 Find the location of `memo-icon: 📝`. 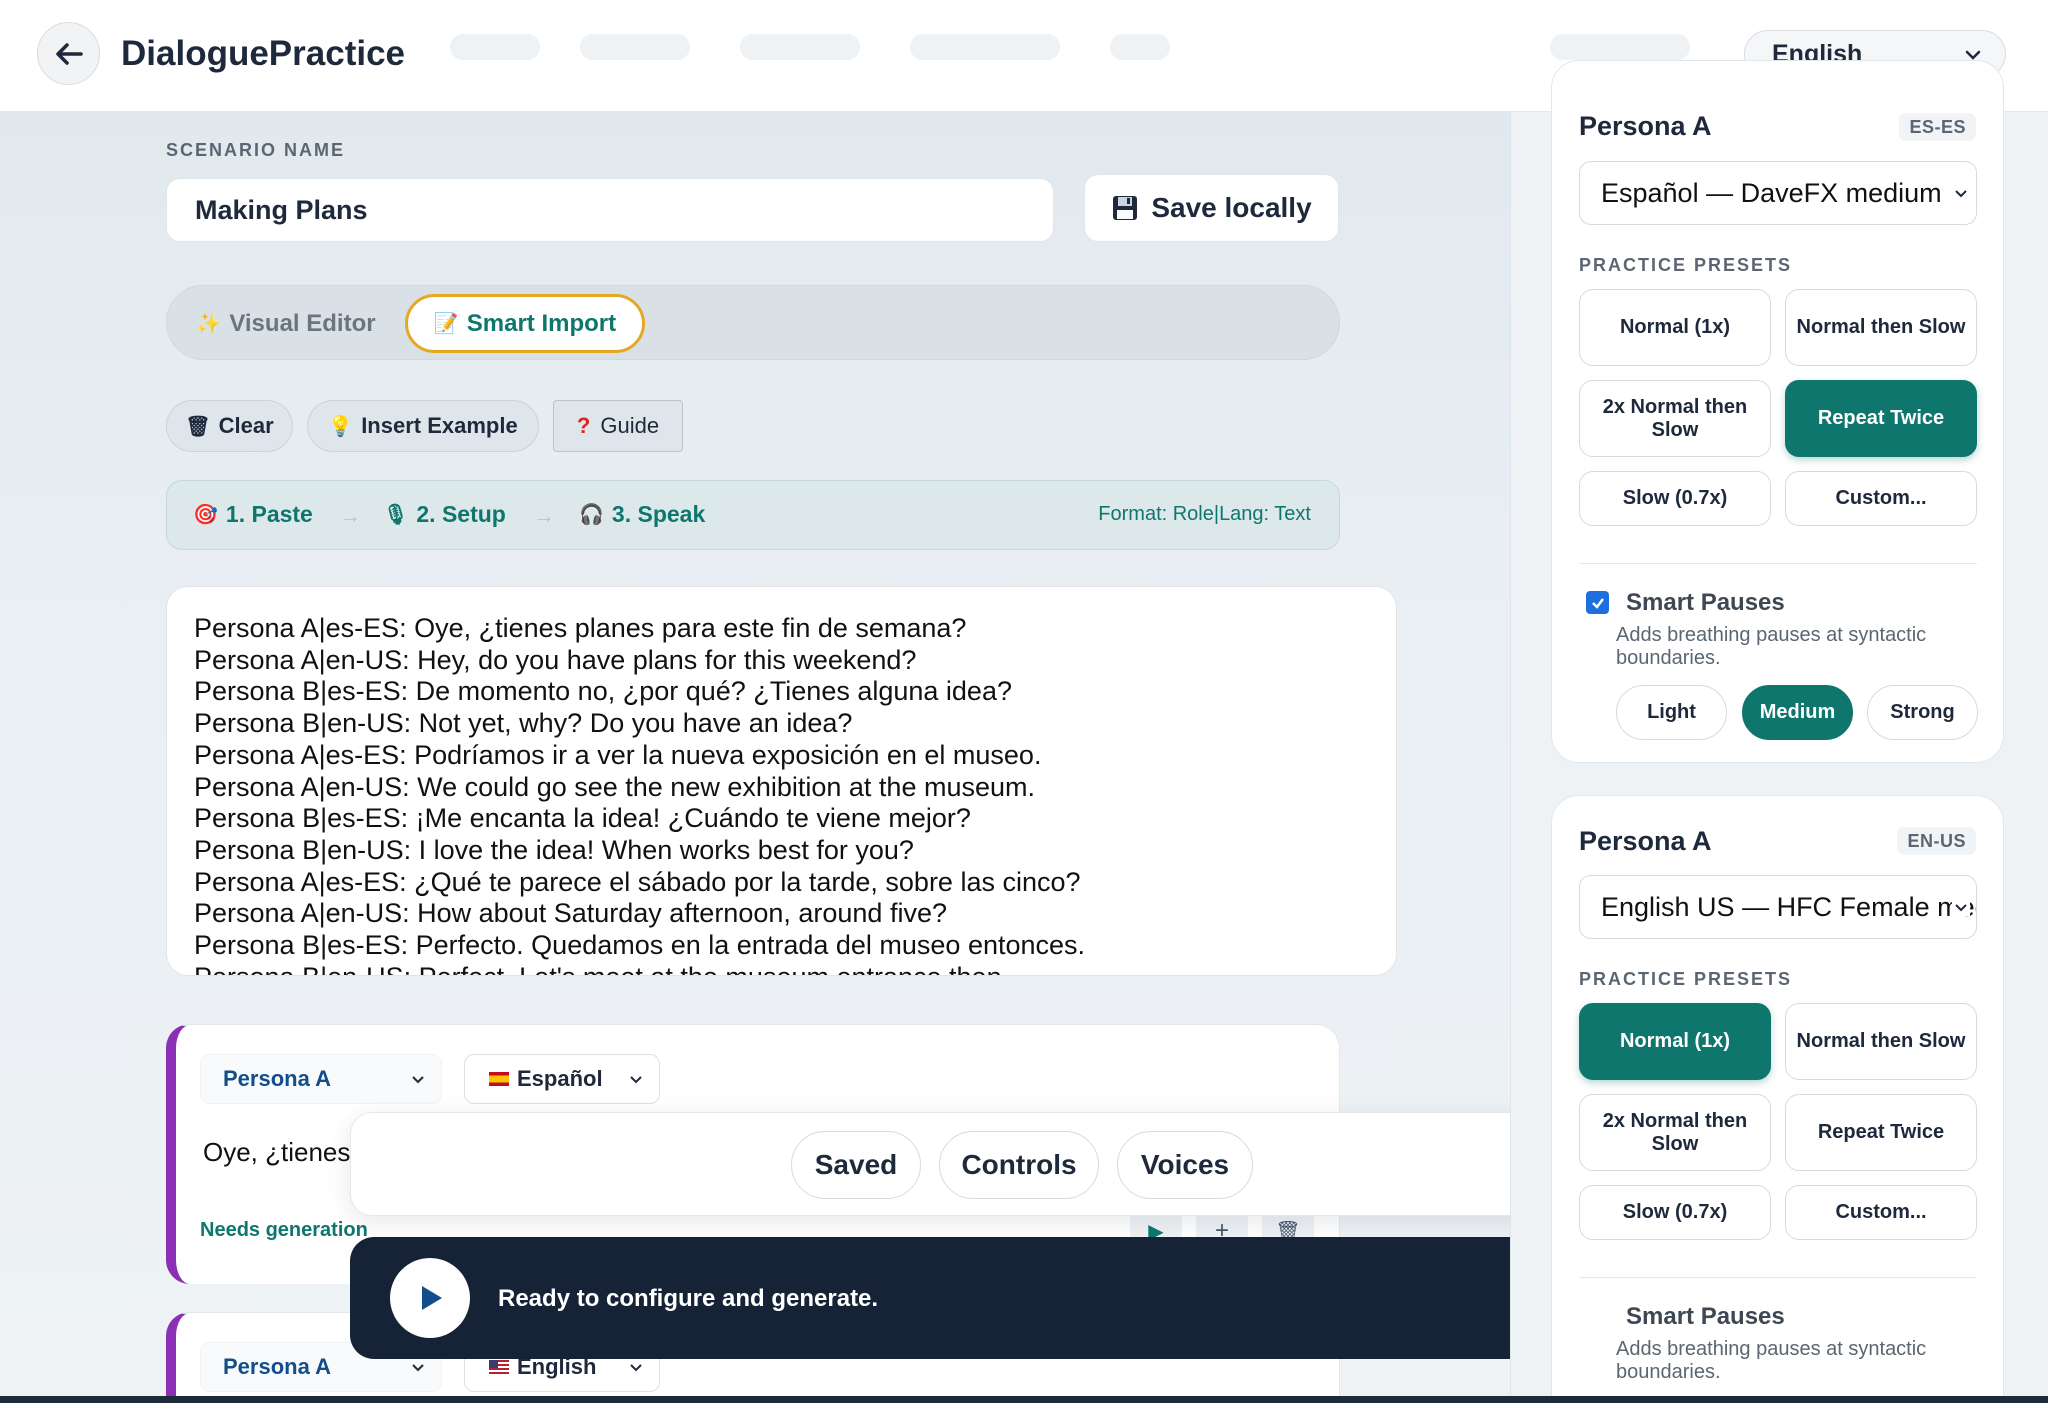

memo-icon: 📝 is located at coordinates (446, 324).